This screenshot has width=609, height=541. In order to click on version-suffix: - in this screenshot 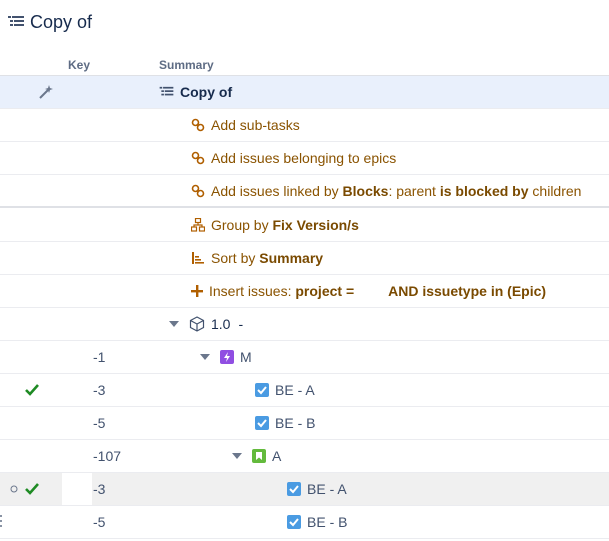, I will do `click(241, 324)`.